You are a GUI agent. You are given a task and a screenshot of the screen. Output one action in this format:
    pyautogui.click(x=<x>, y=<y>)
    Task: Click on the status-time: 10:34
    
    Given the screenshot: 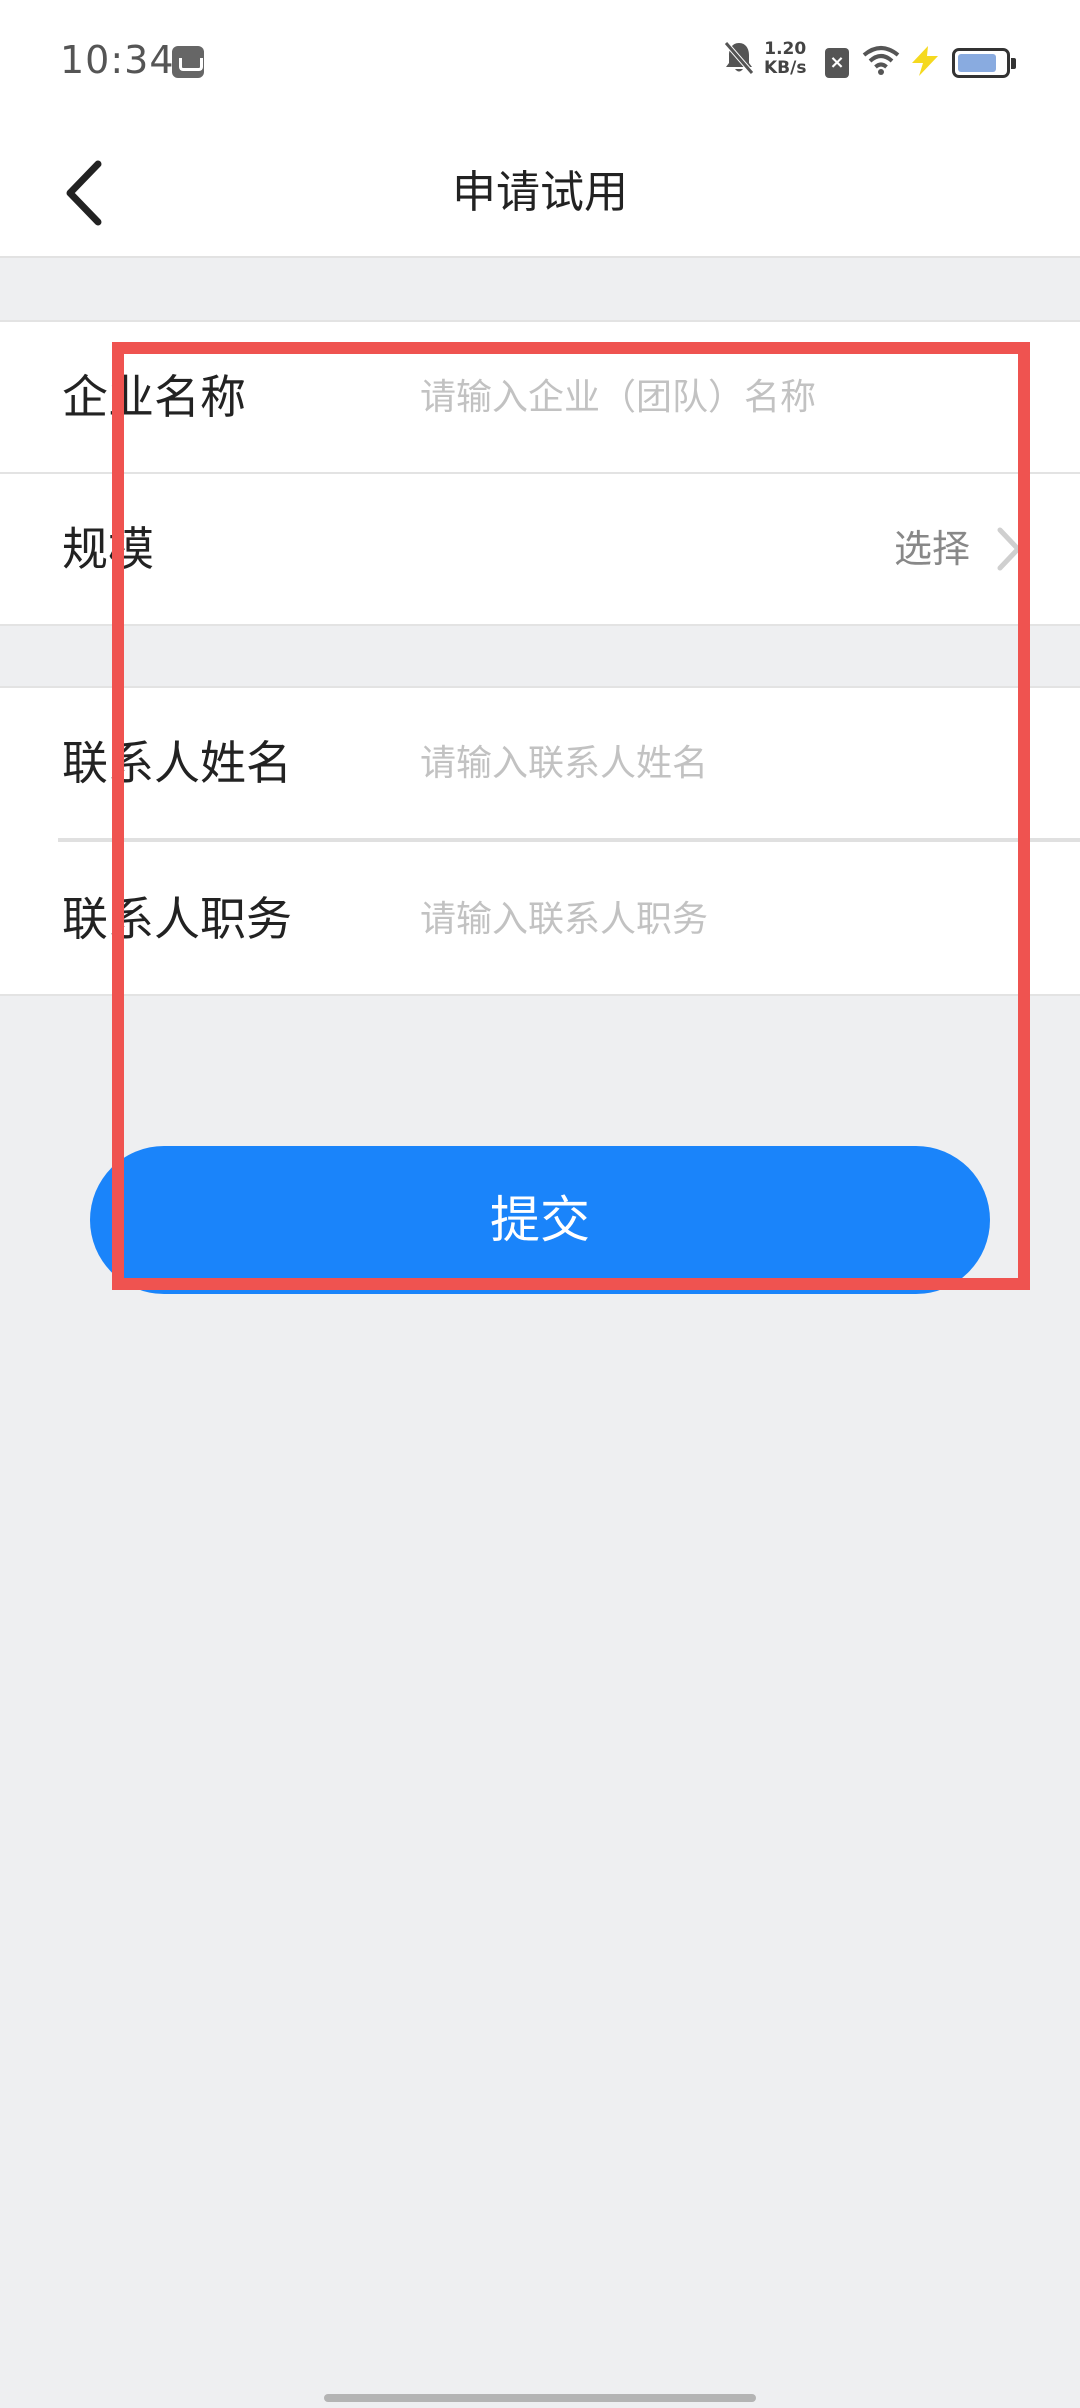 What is the action you would take?
    pyautogui.click(x=117, y=60)
    